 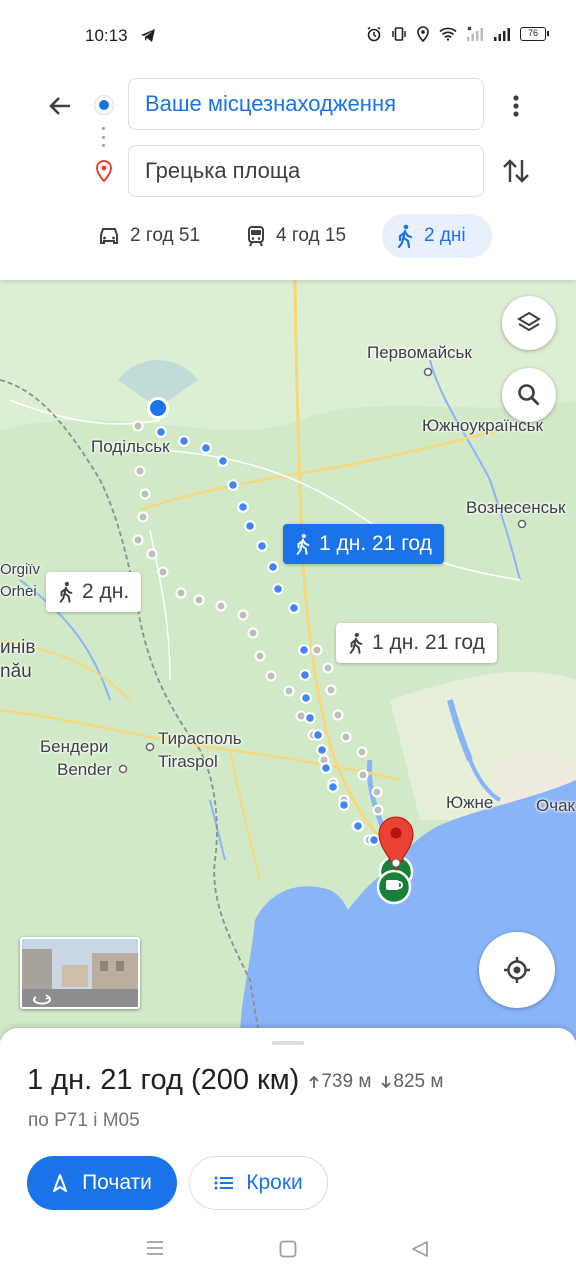 I want to click on route-via: по Р71 і М05, so click(x=84, y=1120).